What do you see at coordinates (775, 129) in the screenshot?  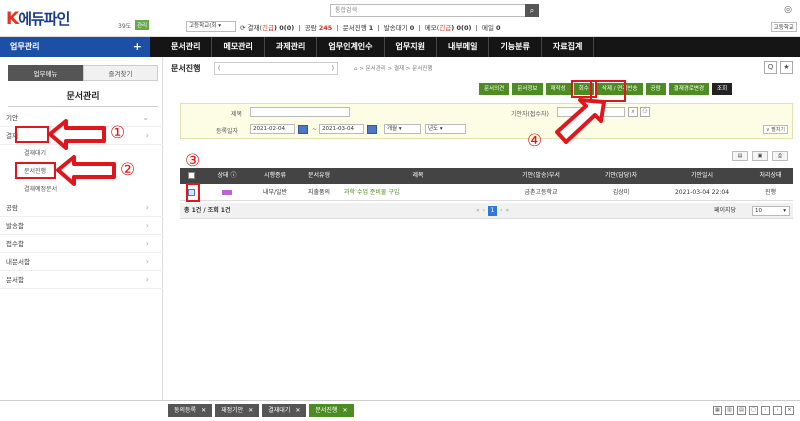 I see `expand-filter-button: ∨ 펼치기` at bounding box center [775, 129].